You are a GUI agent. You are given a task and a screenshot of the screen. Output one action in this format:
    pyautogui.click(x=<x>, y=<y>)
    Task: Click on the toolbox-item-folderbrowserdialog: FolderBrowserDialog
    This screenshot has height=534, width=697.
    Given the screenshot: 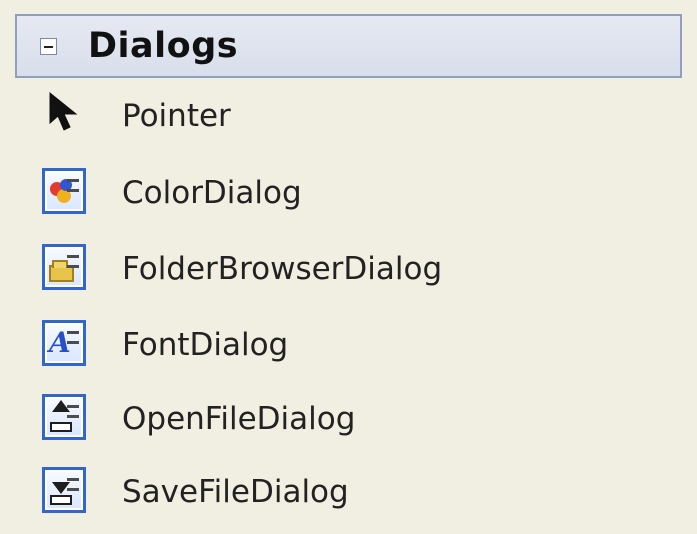 What is the action you would take?
    pyautogui.click(x=356, y=269)
    